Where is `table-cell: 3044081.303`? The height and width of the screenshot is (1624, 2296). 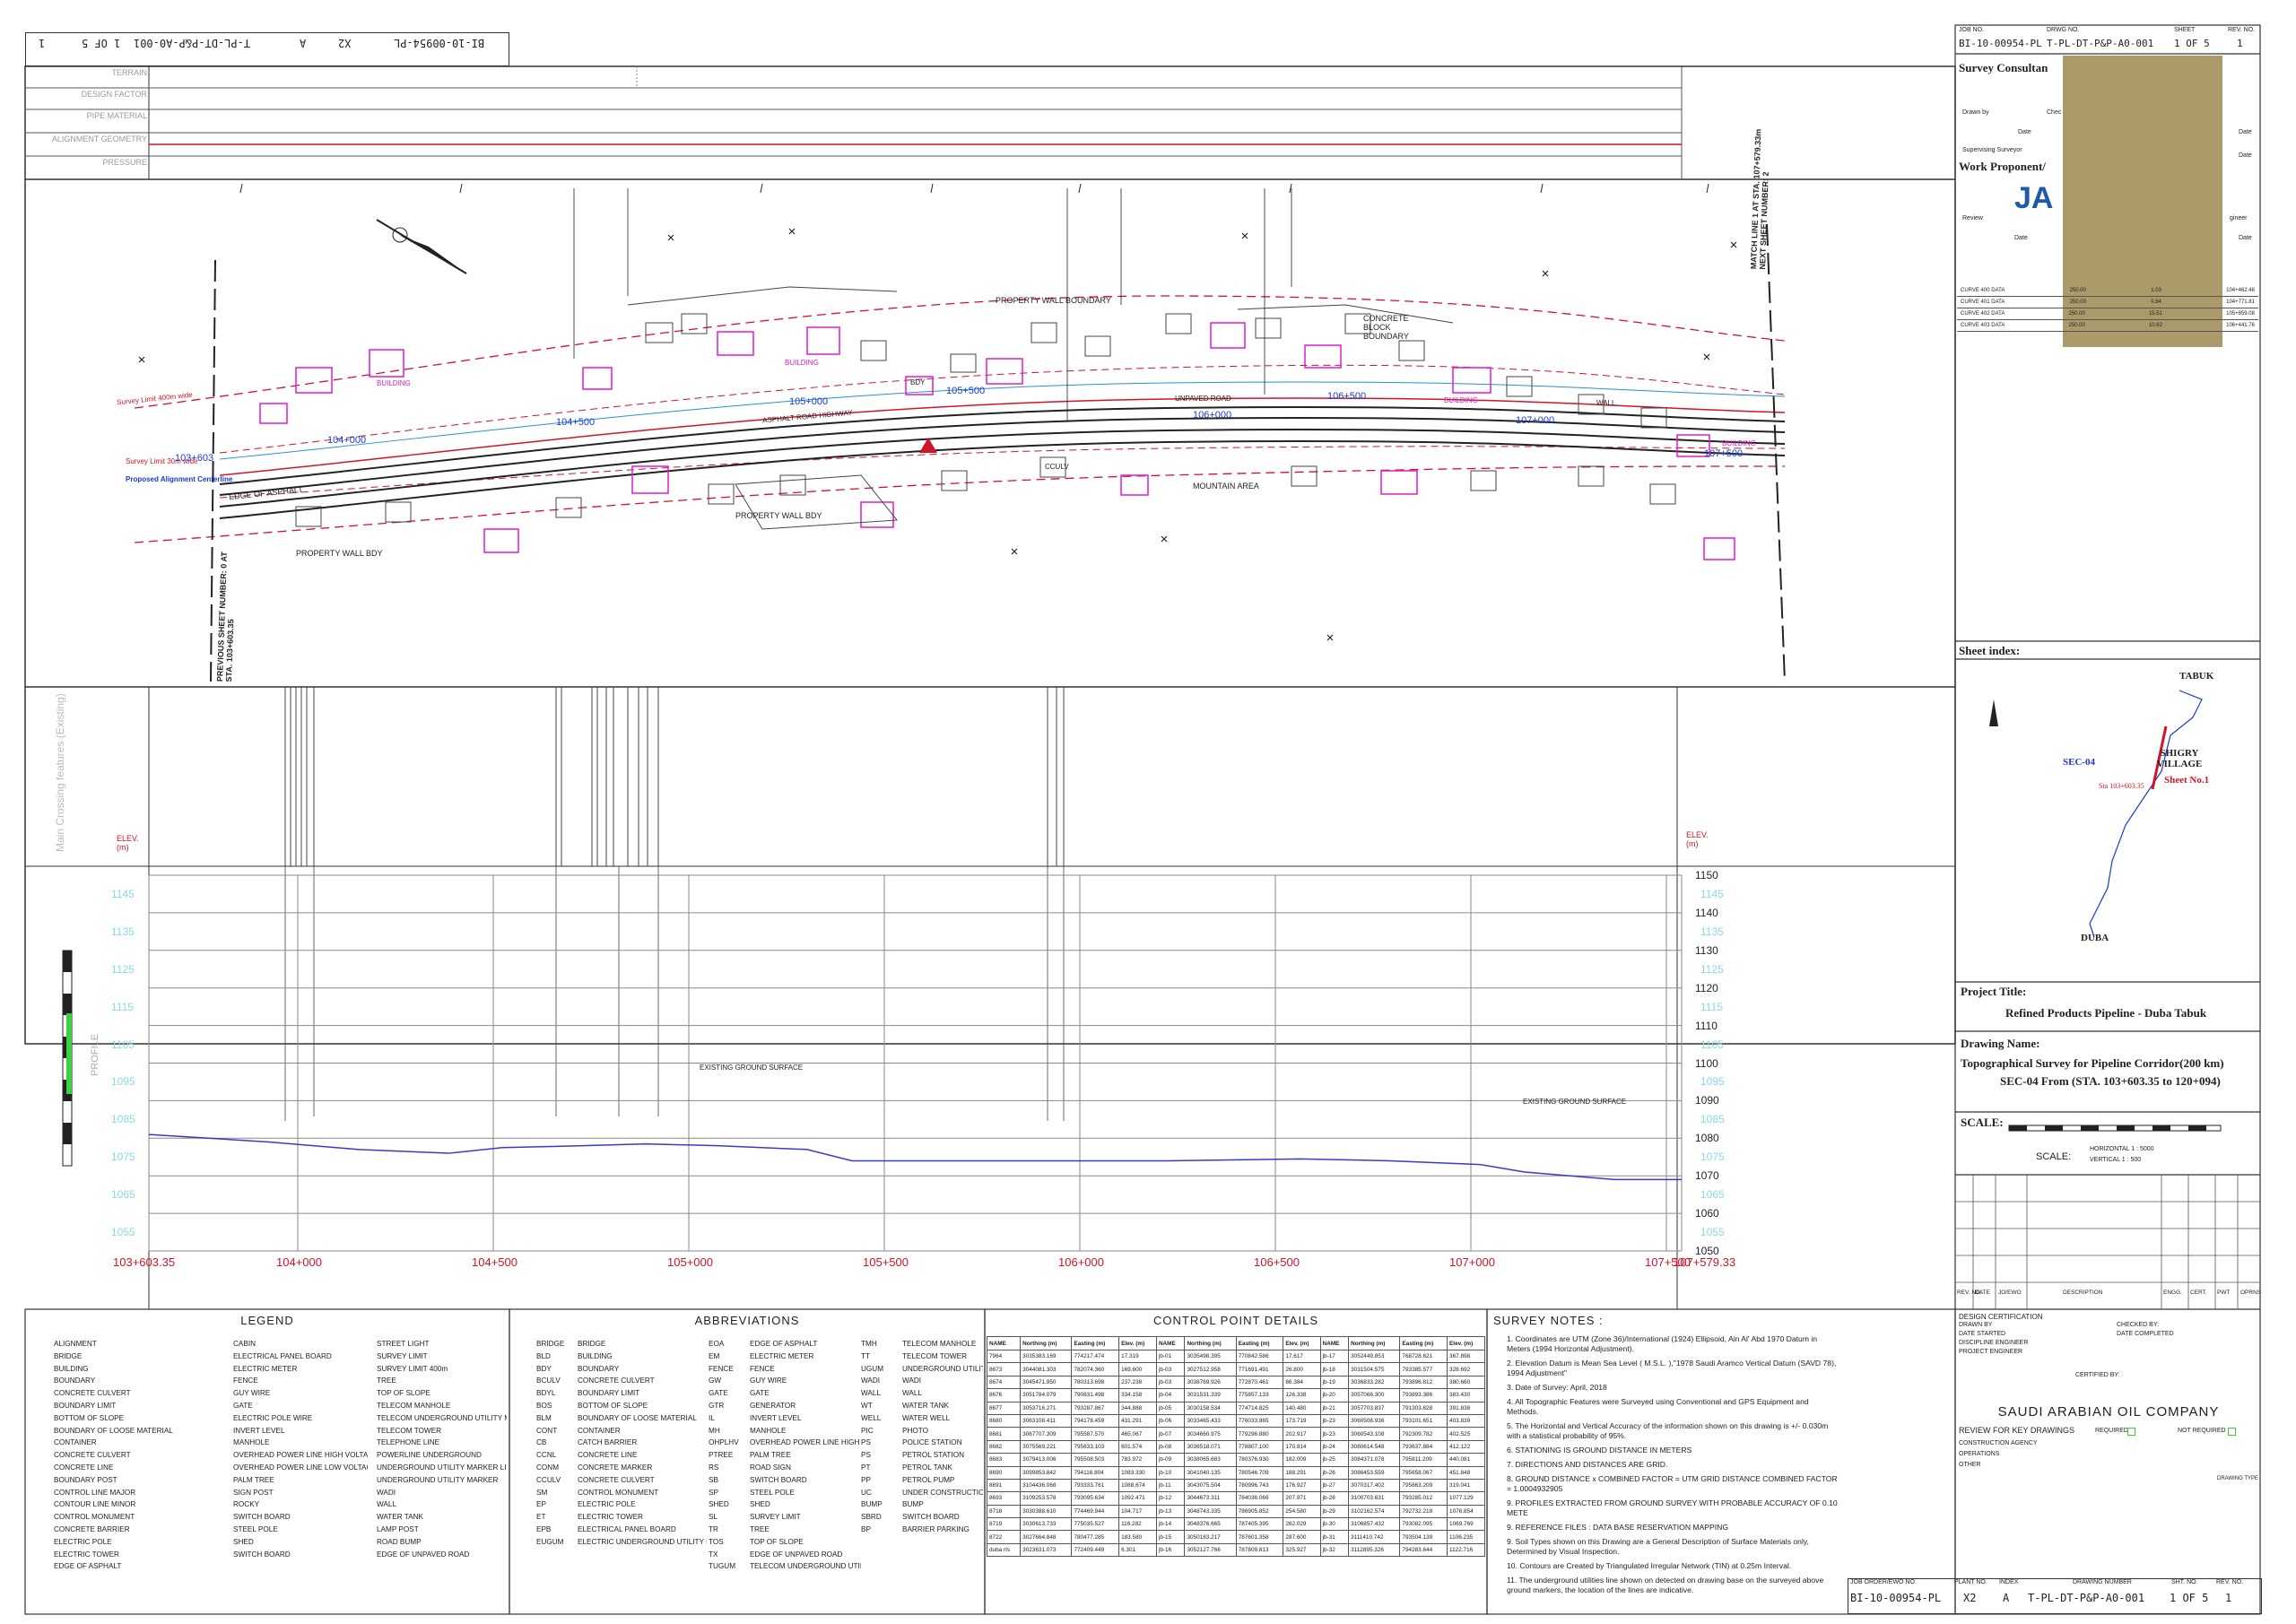
table-cell: 3044081.303 is located at coordinates (1046, 1369).